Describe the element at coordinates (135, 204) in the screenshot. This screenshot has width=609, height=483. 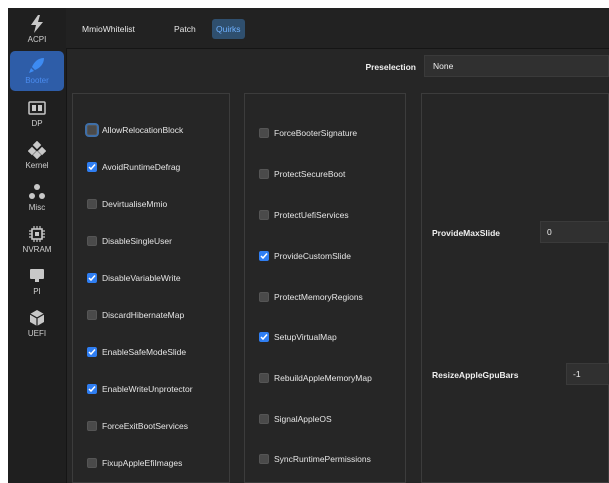
I see `quirk-label: DevirtualiseMmio` at that location.